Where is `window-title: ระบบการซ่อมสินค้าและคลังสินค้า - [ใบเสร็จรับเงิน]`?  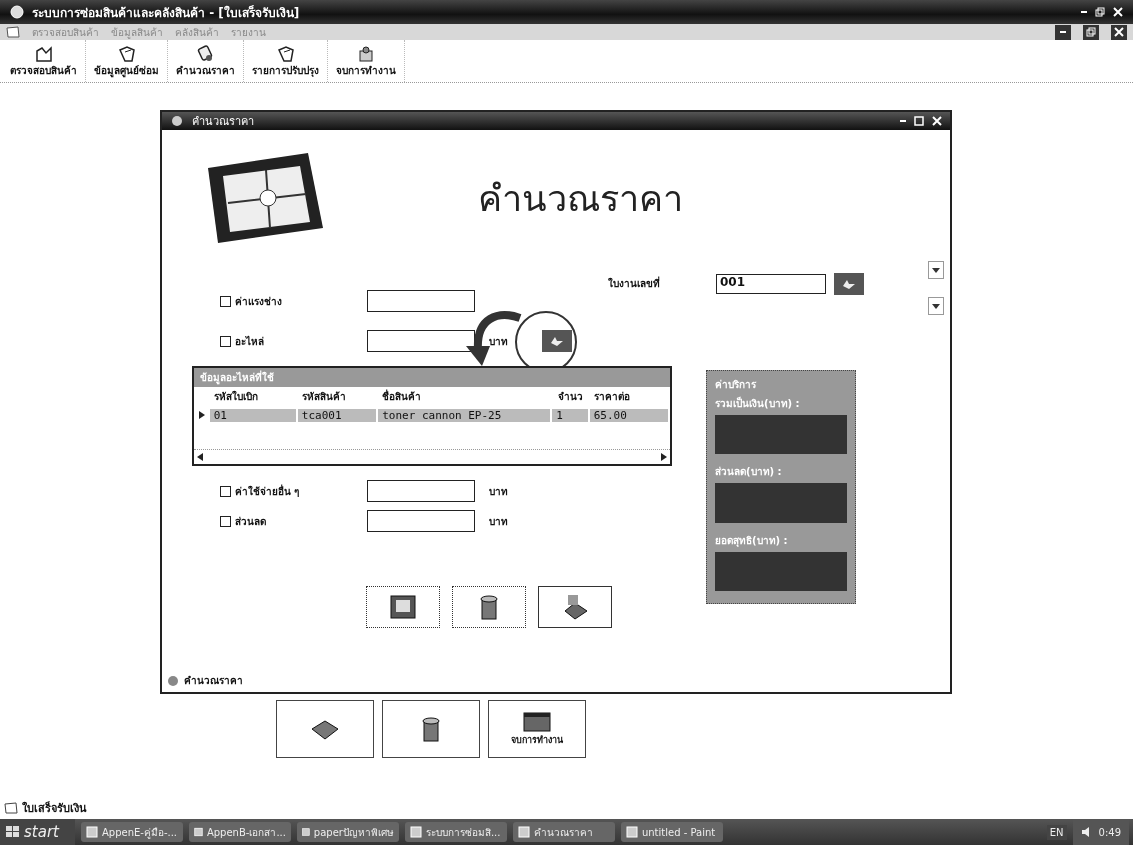
window-title: ระบบการซ่อมสินค้าและคลังสินค้า - [ใบเสร็จรับเงิน] is located at coordinates (166, 13).